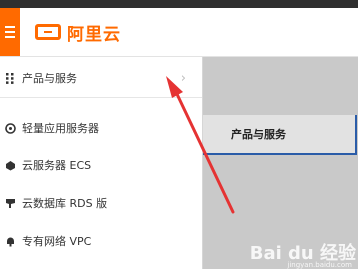 The image size is (358, 269). I want to click on network-icon, so click(10, 241).